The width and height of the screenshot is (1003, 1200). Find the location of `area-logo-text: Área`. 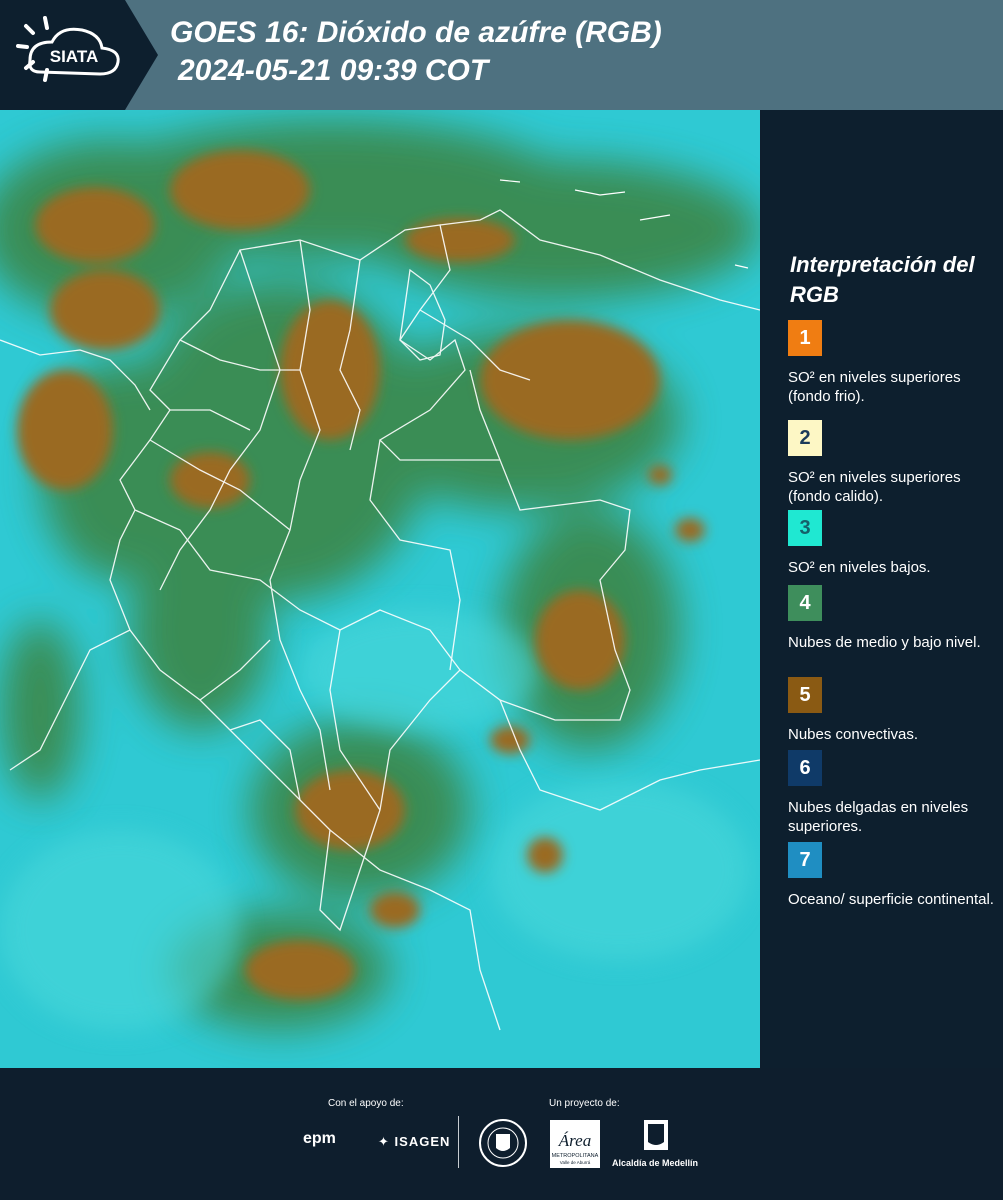

area-logo-text: Área is located at coordinates (574, 1140).